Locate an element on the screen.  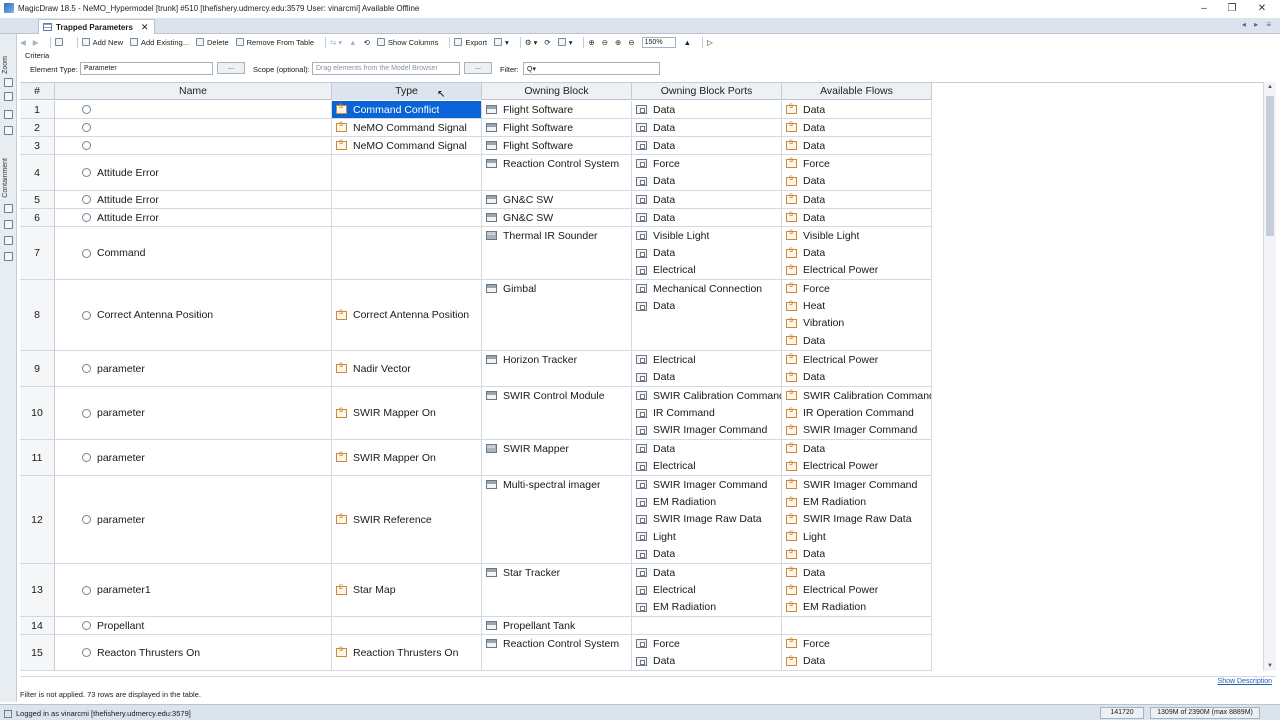
zoom-dock-tab: Zoom is located at coordinates (5, 65).